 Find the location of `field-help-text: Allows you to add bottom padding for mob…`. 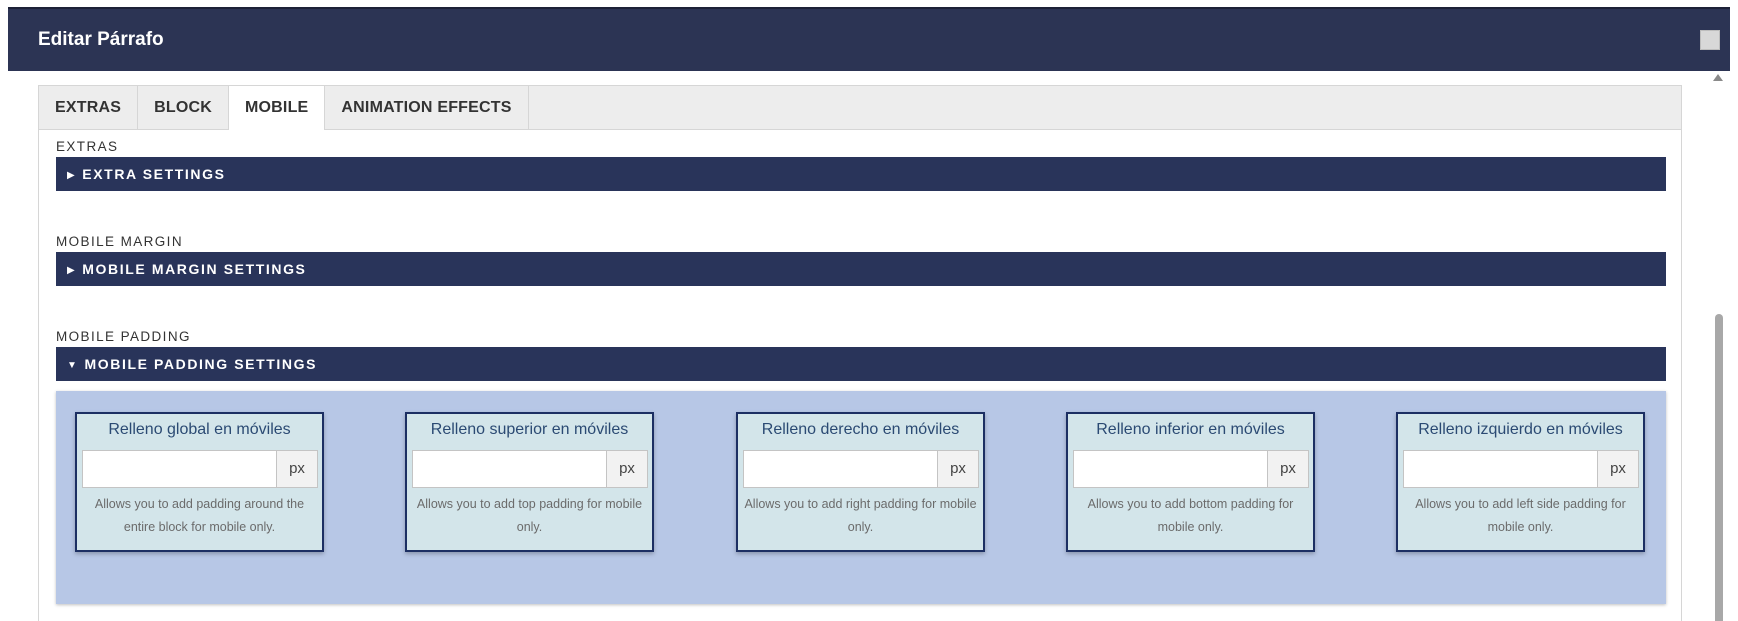

field-help-text: Allows you to add bottom padding for mob… is located at coordinates (1190, 515).